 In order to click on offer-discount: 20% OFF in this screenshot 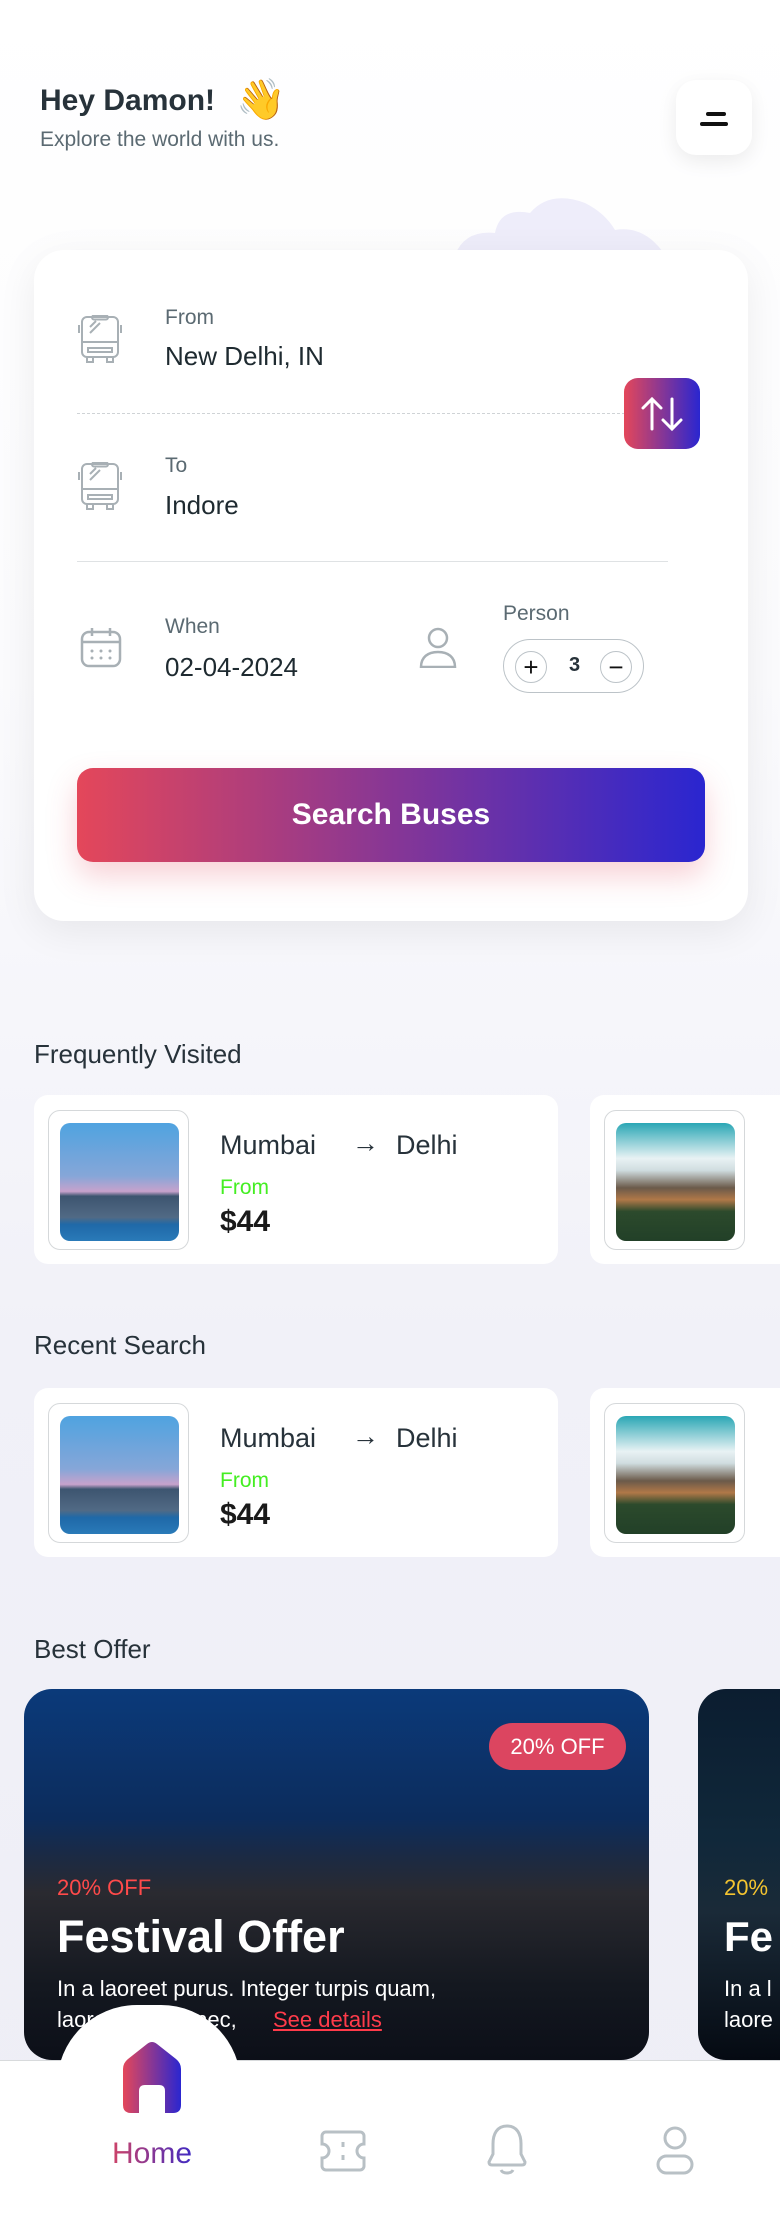, I will do `click(104, 1887)`.